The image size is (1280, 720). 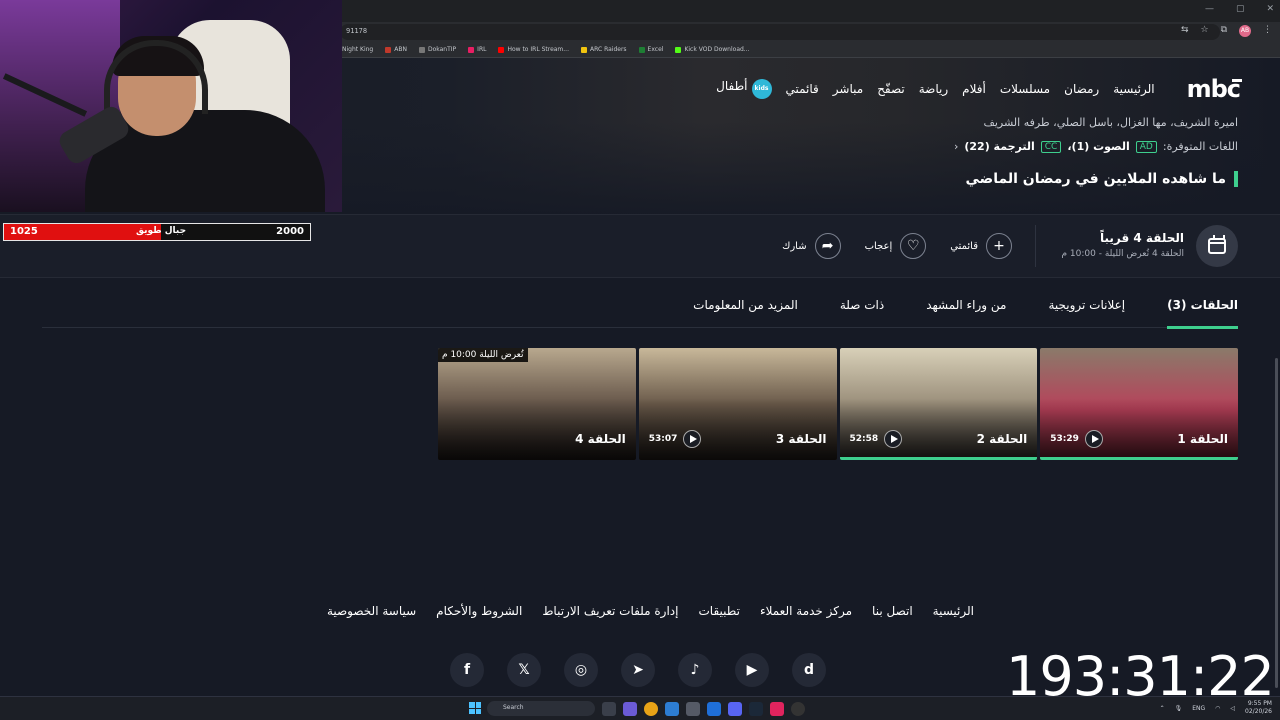 I want to click on dailymotion-icon: d, so click(x=809, y=670).